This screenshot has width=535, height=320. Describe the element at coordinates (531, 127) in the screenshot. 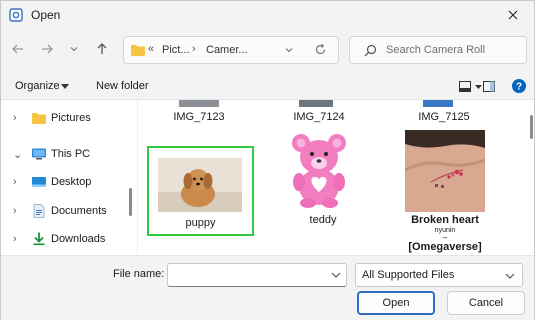

I see `file-grid-scrollbar` at that location.